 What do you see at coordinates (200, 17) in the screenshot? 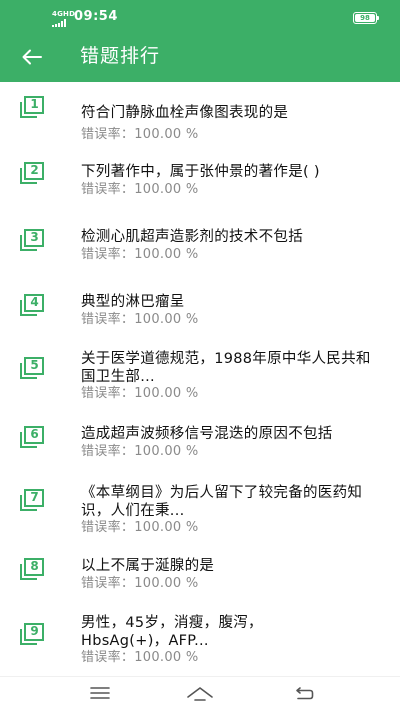
I see `status-bar: 4GHD 09:54 98` at bounding box center [200, 17].